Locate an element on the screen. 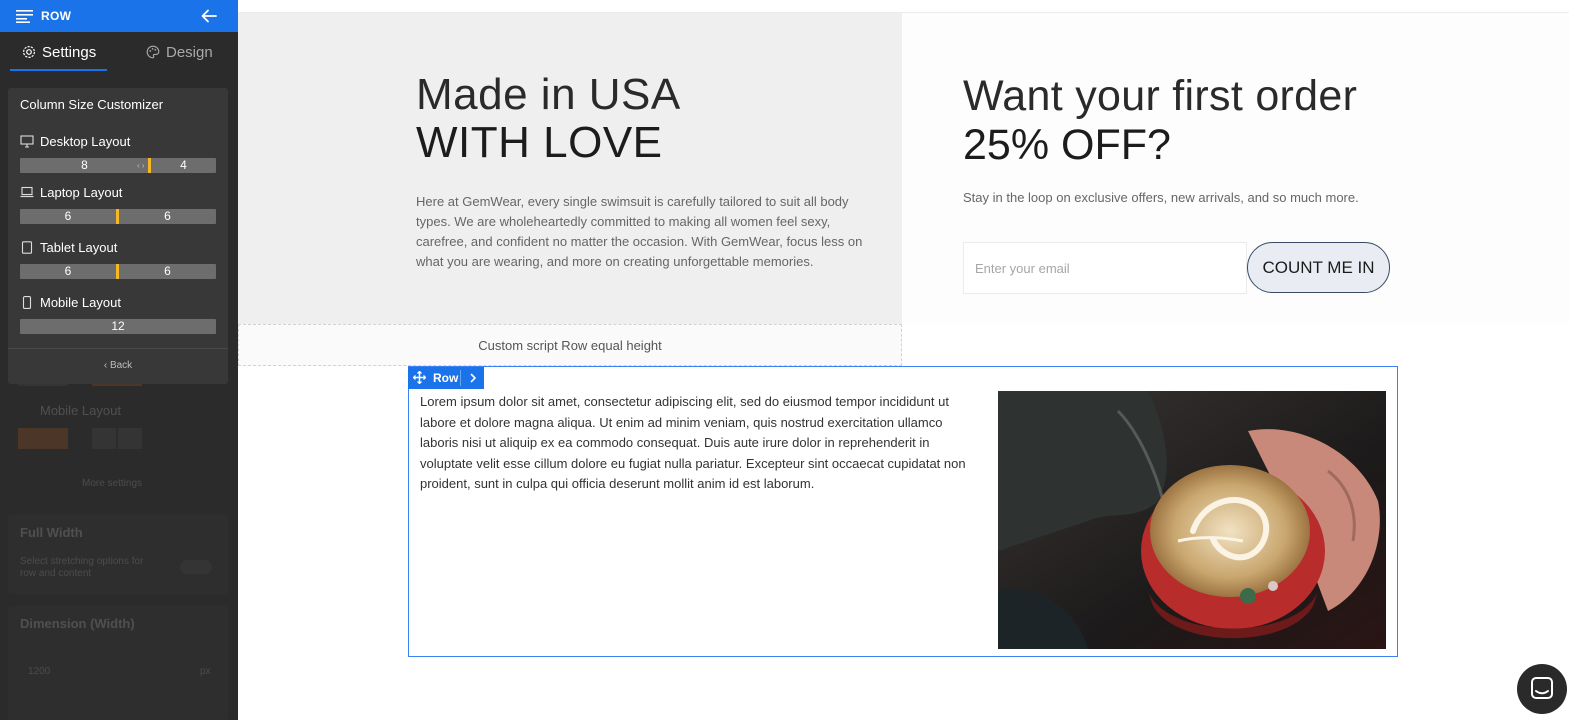 The height and width of the screenshot is (720, 1569). coffee-photo-graphic is located at coordinates (1192, 520).